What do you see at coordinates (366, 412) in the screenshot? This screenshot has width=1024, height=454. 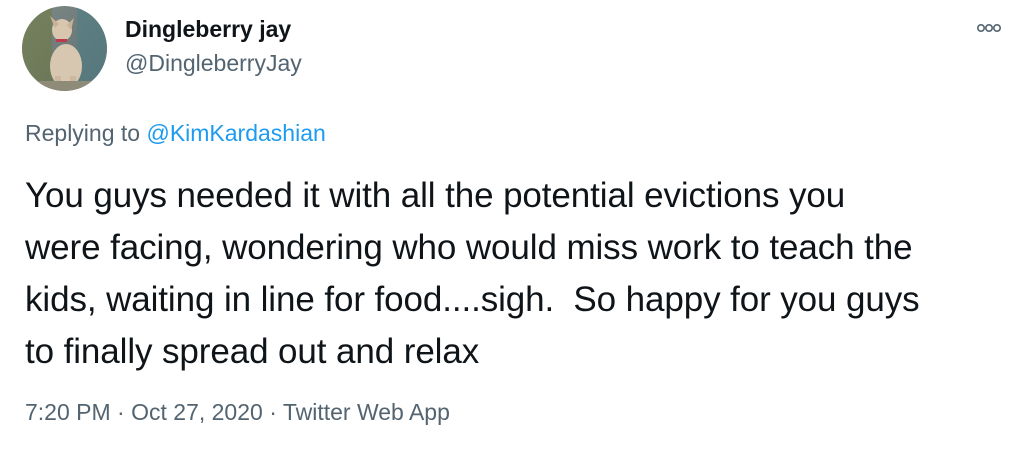 I see `tweet-source: Twitter Web App` at bounding box center [366, 412].